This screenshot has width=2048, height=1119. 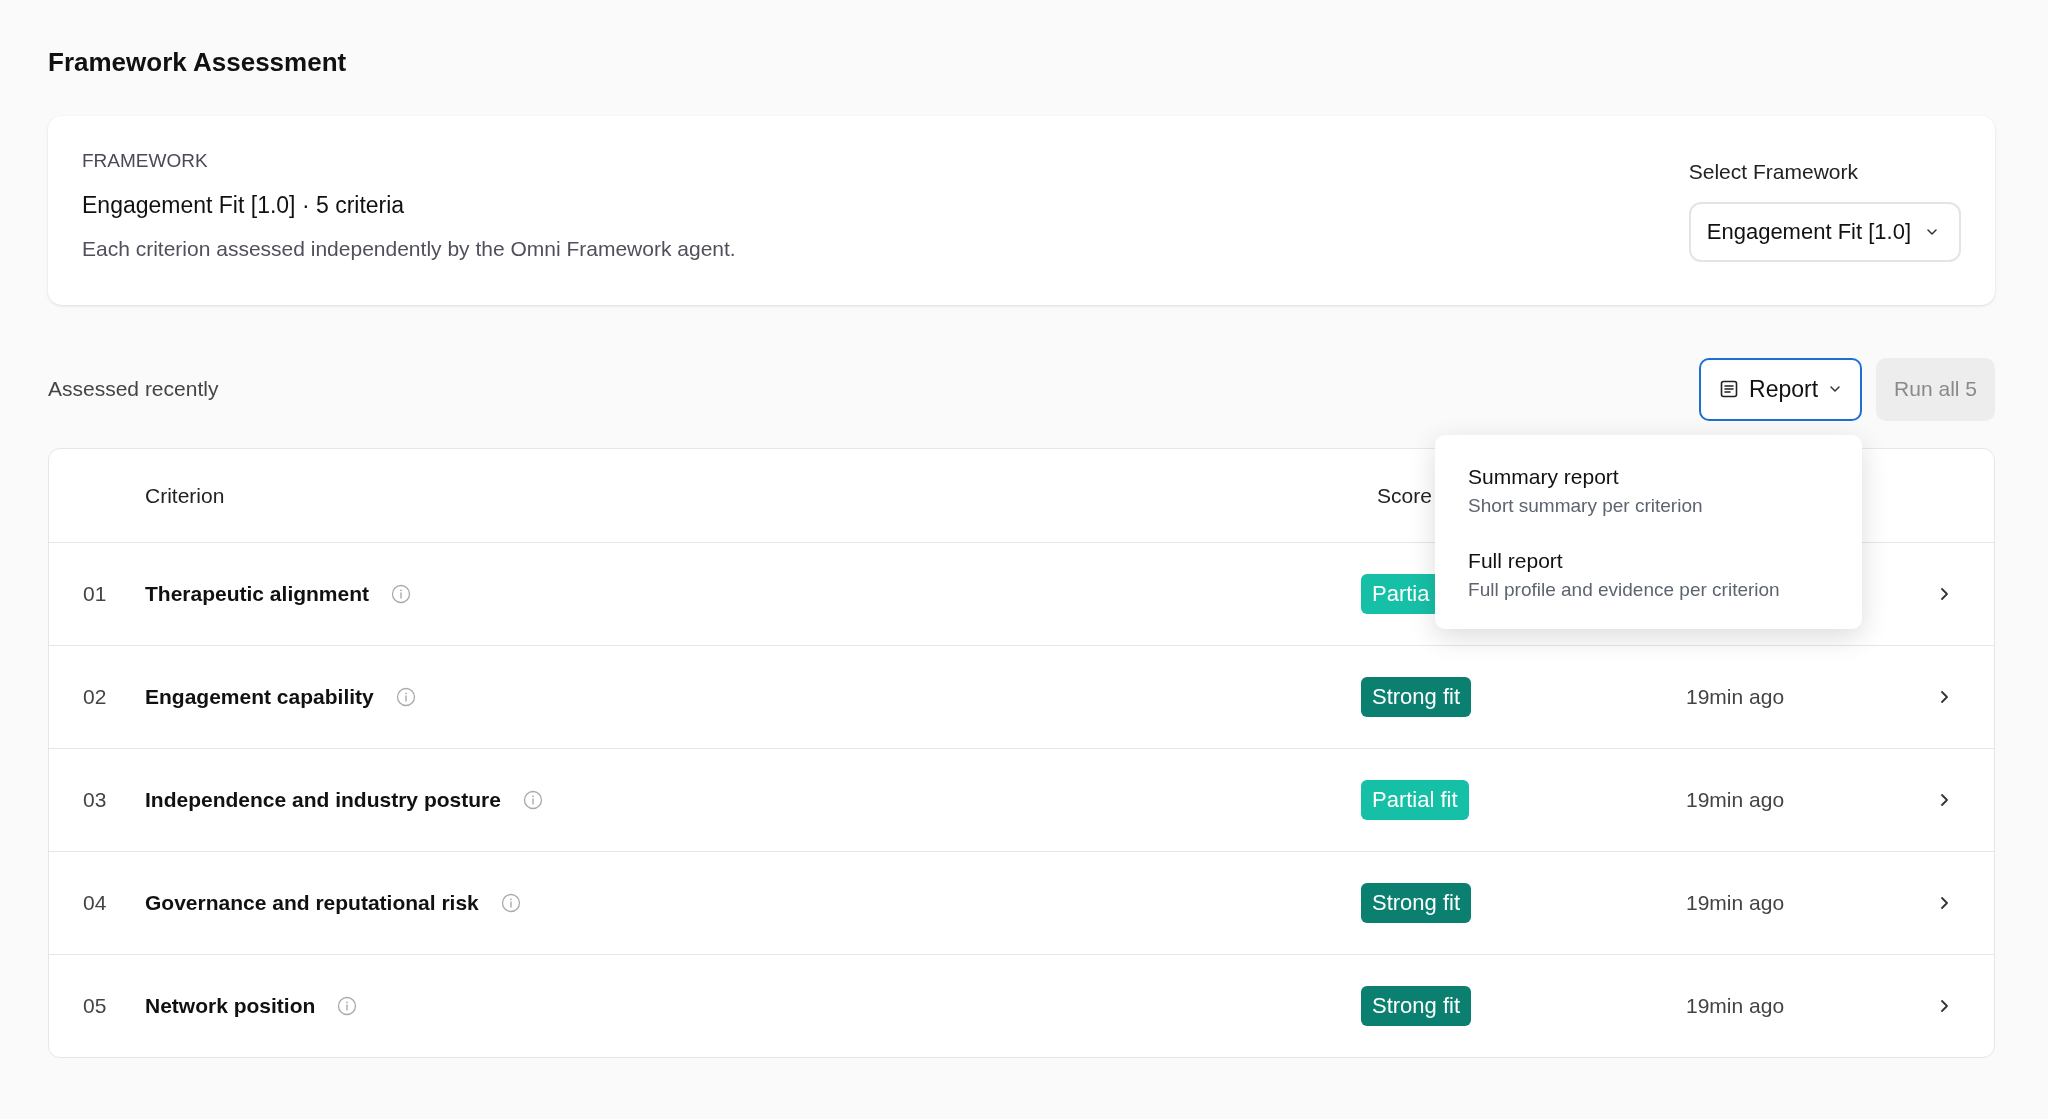 I want to click on select-label: Select Framework, so click(x=1773, y=172).